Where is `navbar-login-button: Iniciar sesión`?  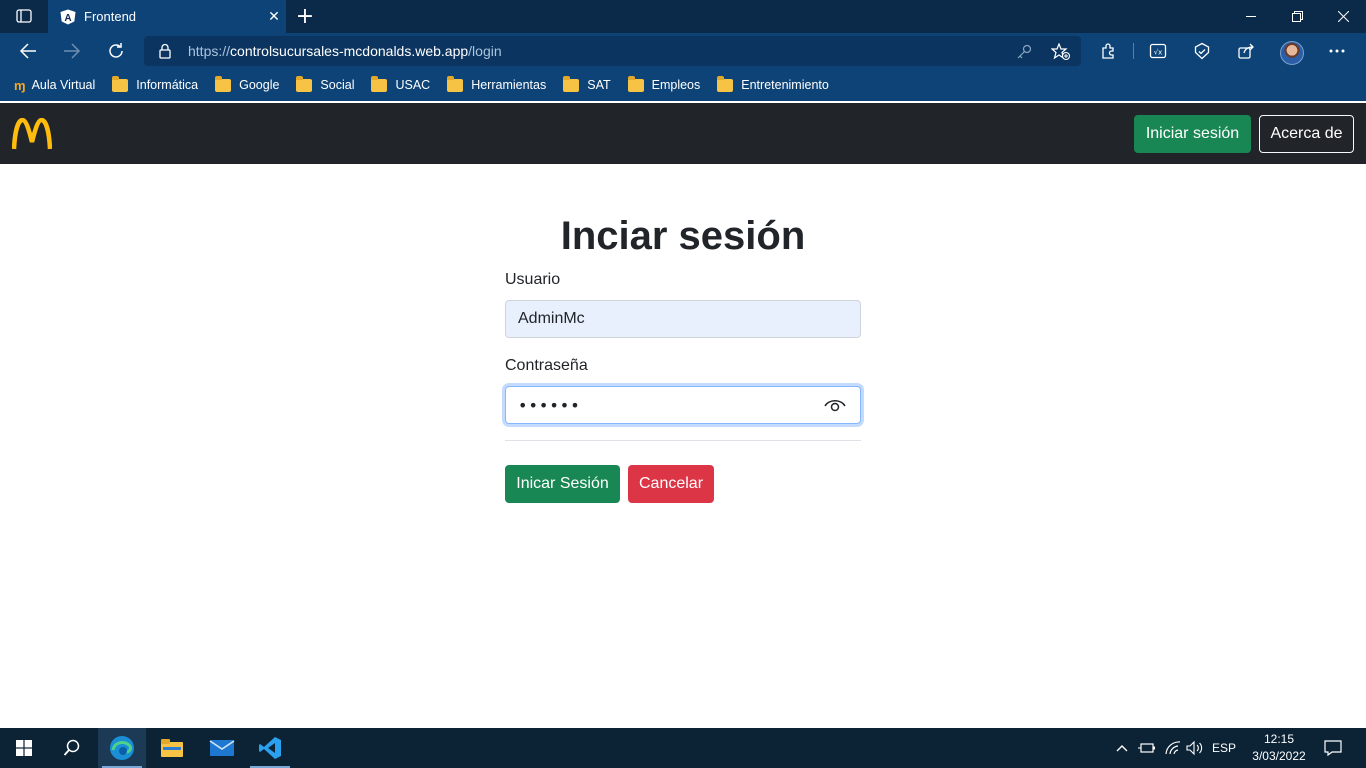
navbar-login-button: Iniciar sesión is located at coordinates (1192, 134).